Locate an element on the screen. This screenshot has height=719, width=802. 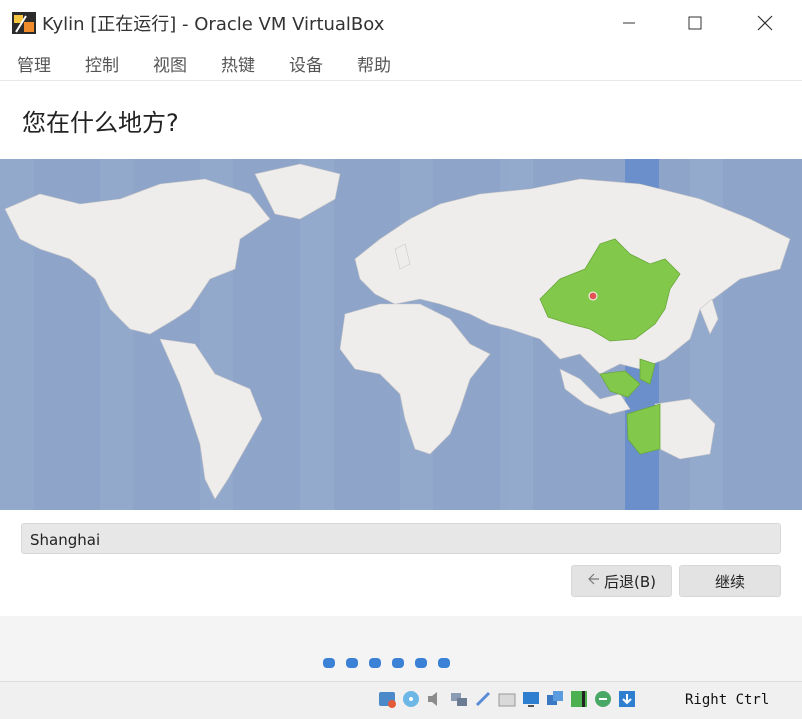
back-button: 后退(B) is located at coordinates (621, 581).